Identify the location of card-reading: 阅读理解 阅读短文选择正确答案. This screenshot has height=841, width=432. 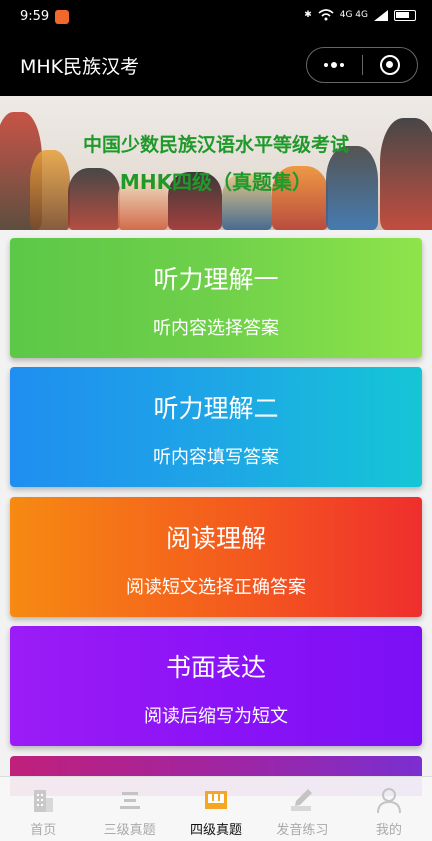
(216, 557).